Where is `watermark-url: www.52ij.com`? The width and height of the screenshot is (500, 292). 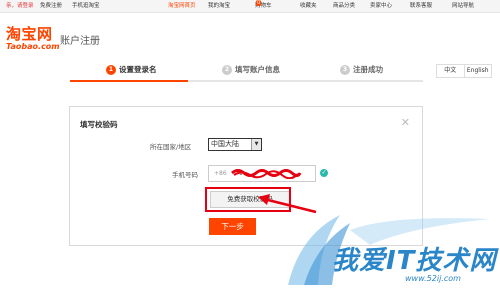
watermark-url: www.52ij.com is located at coordinates (433, 278).